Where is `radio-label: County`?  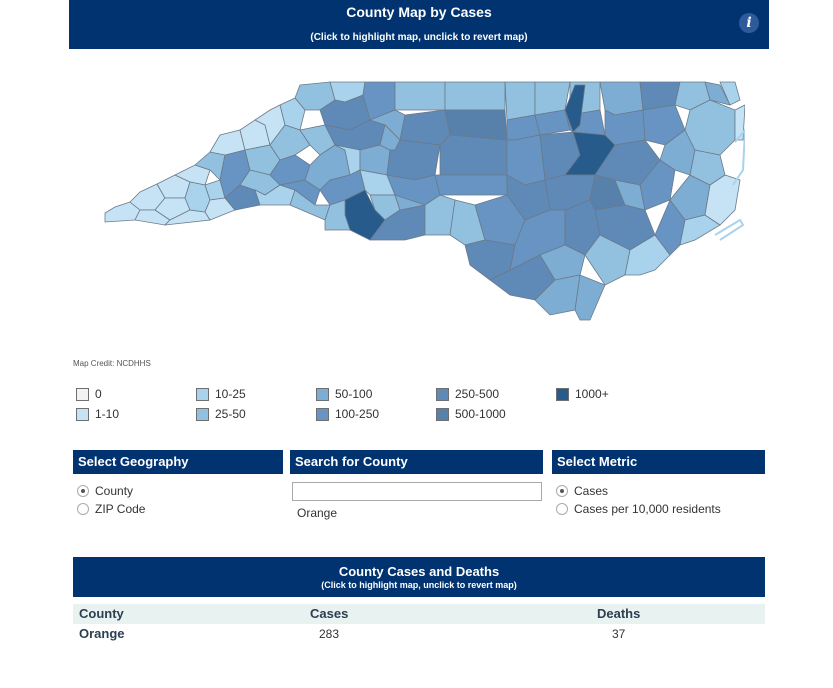 radio-label: County is located at coordinates (114, 491).